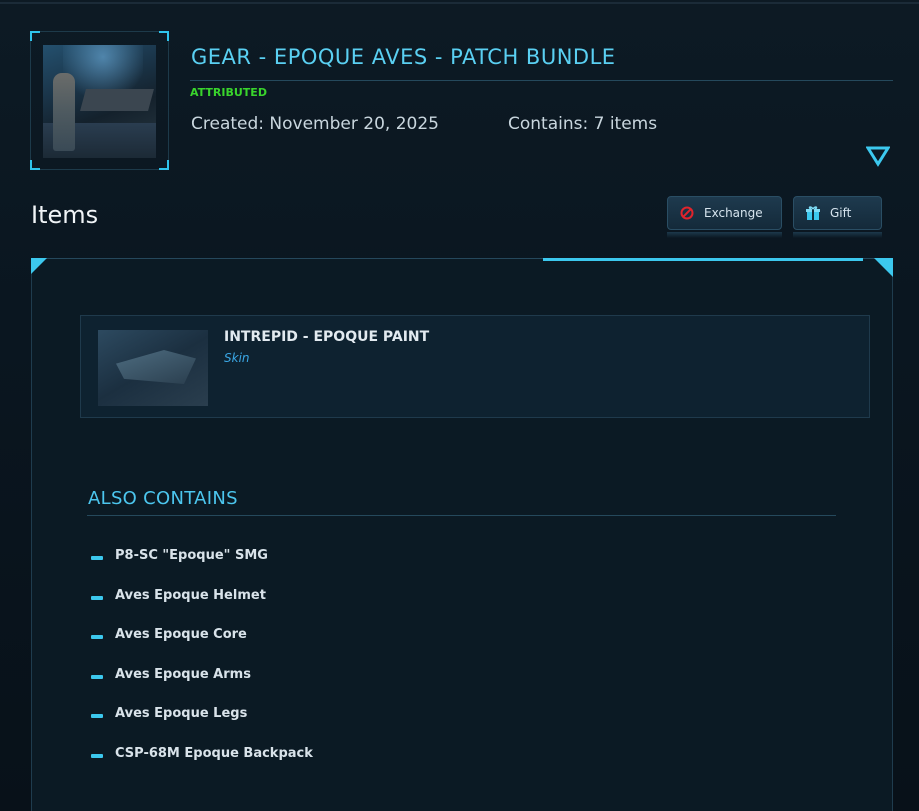  Describe the element at coordinates (181, 634) in the screenshot. I see `list-item-label: Aves Epoque Core` at that location.